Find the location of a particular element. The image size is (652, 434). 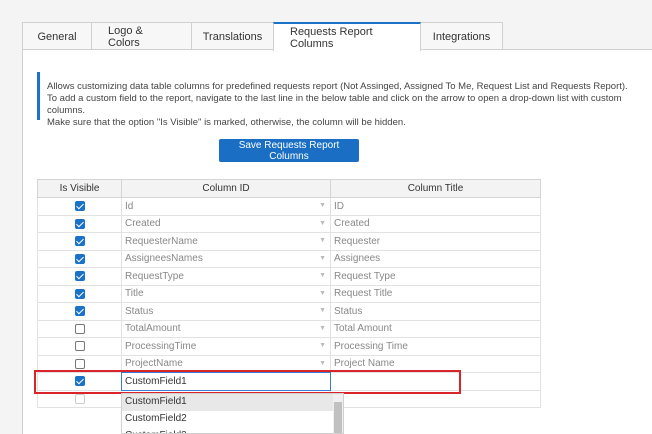

table-row: ProcessingTime ▼ Processing Time is located at coordinates (289, 346).